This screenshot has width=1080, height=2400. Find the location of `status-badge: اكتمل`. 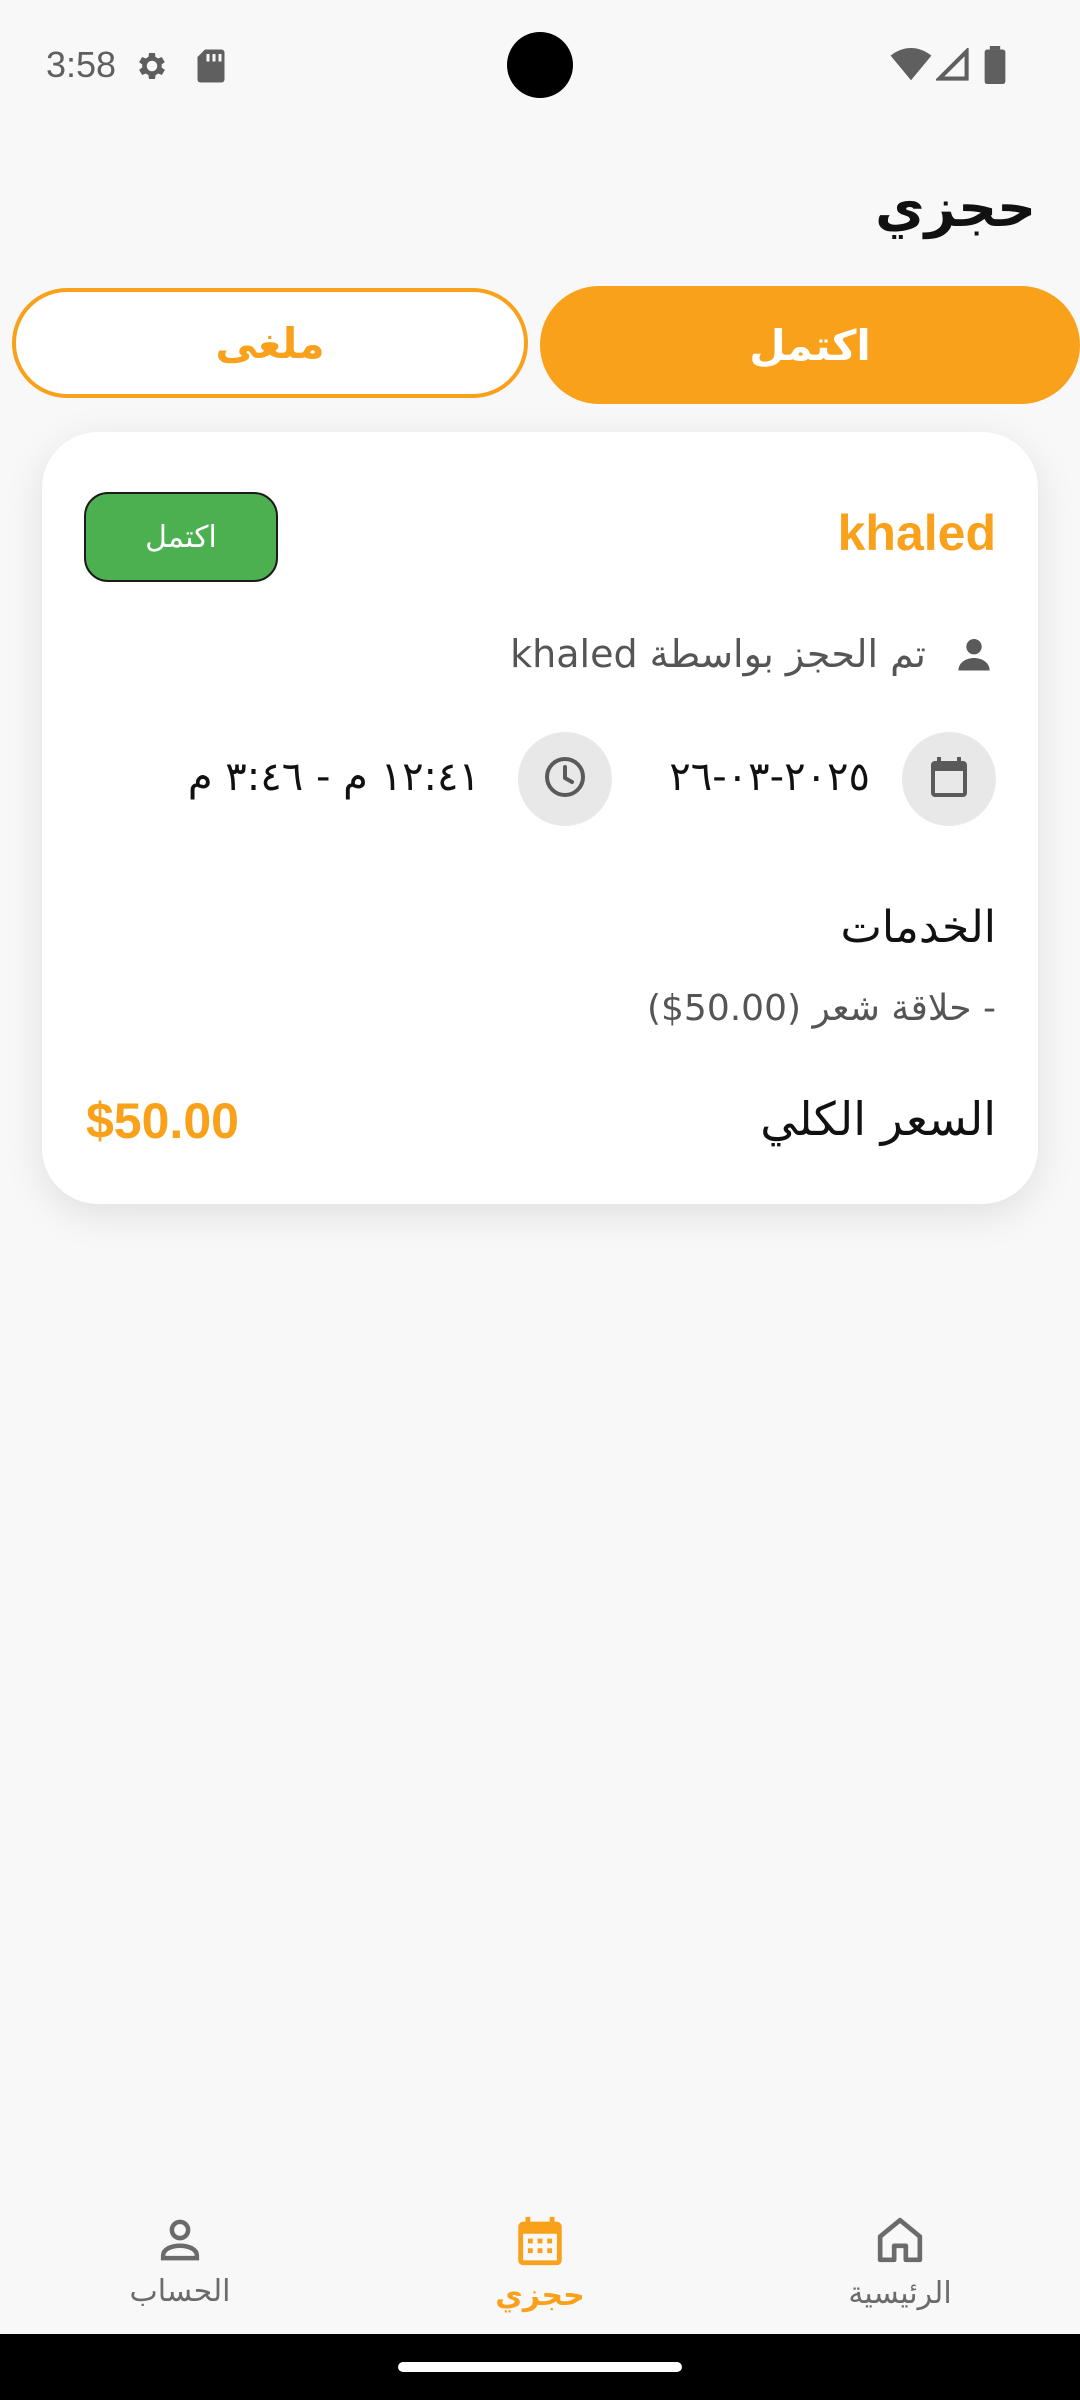

status-badge: اكتمل is located at coordinates (181, 537).